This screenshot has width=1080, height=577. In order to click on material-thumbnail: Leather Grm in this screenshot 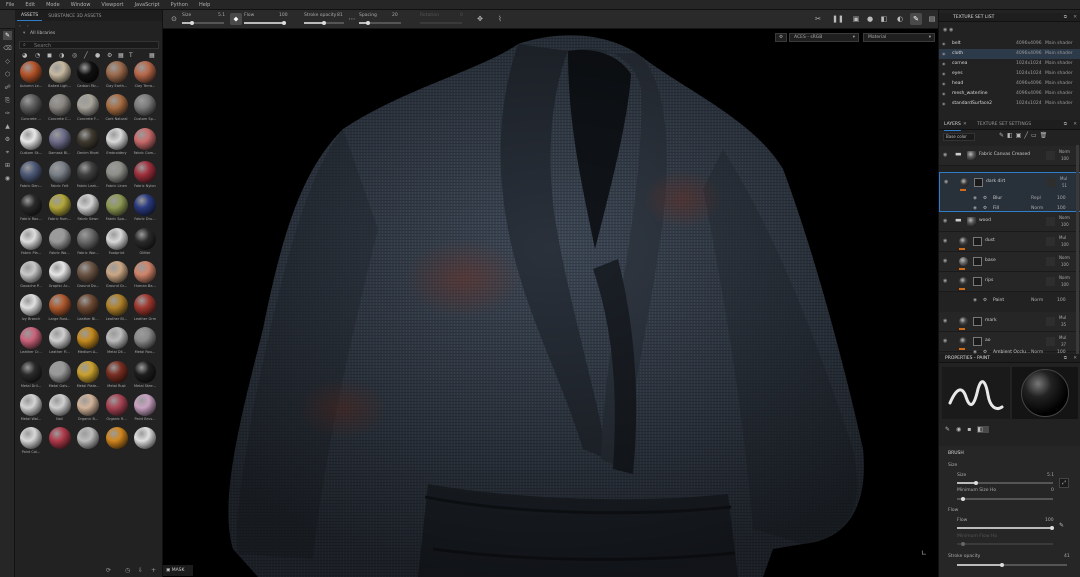, I will do `click(145, 309)`.